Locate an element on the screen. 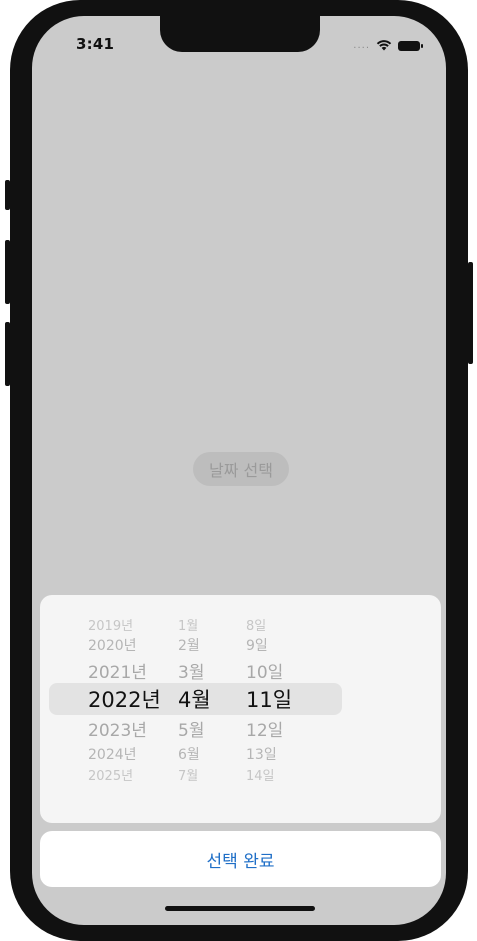 The width and height of the screenshot is (477, 941). picker-month: 1월 is located at coordinates (188, 626).